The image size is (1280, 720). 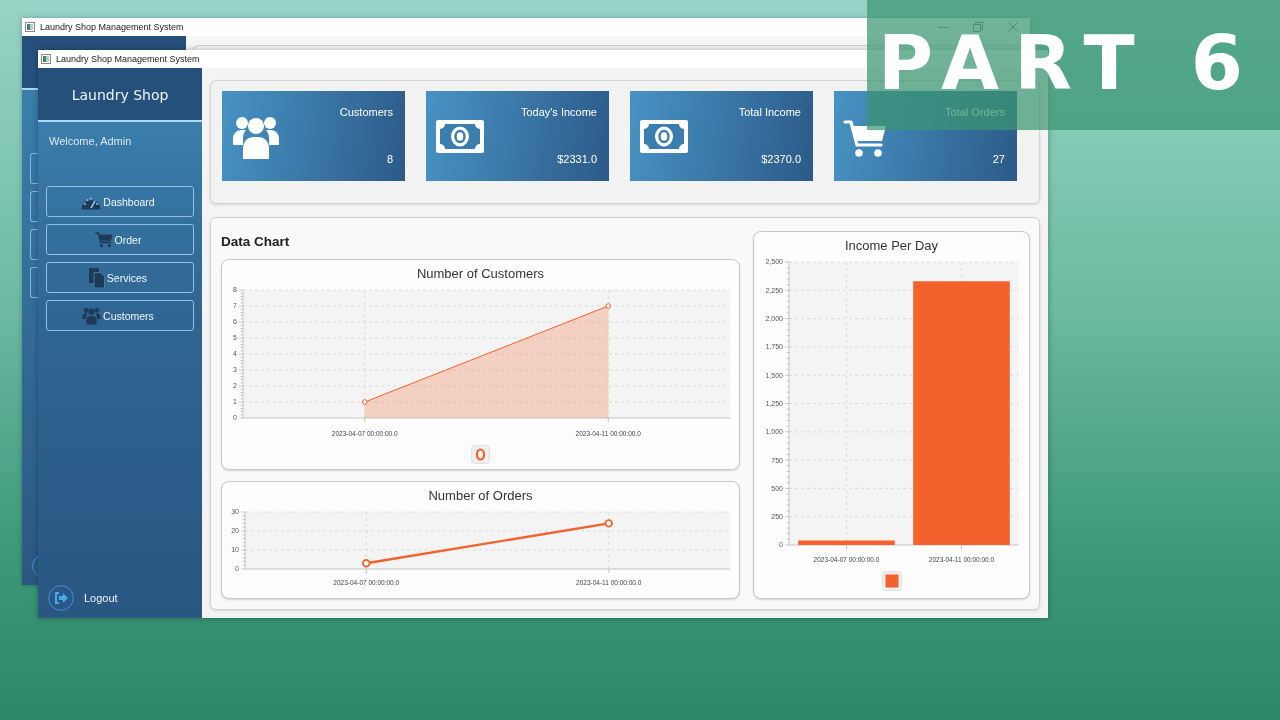 What do you see at coordinates (120, 95) in the screenshot?
I see `brand-title: Laundry Shop` at bounding box center [120, 95].